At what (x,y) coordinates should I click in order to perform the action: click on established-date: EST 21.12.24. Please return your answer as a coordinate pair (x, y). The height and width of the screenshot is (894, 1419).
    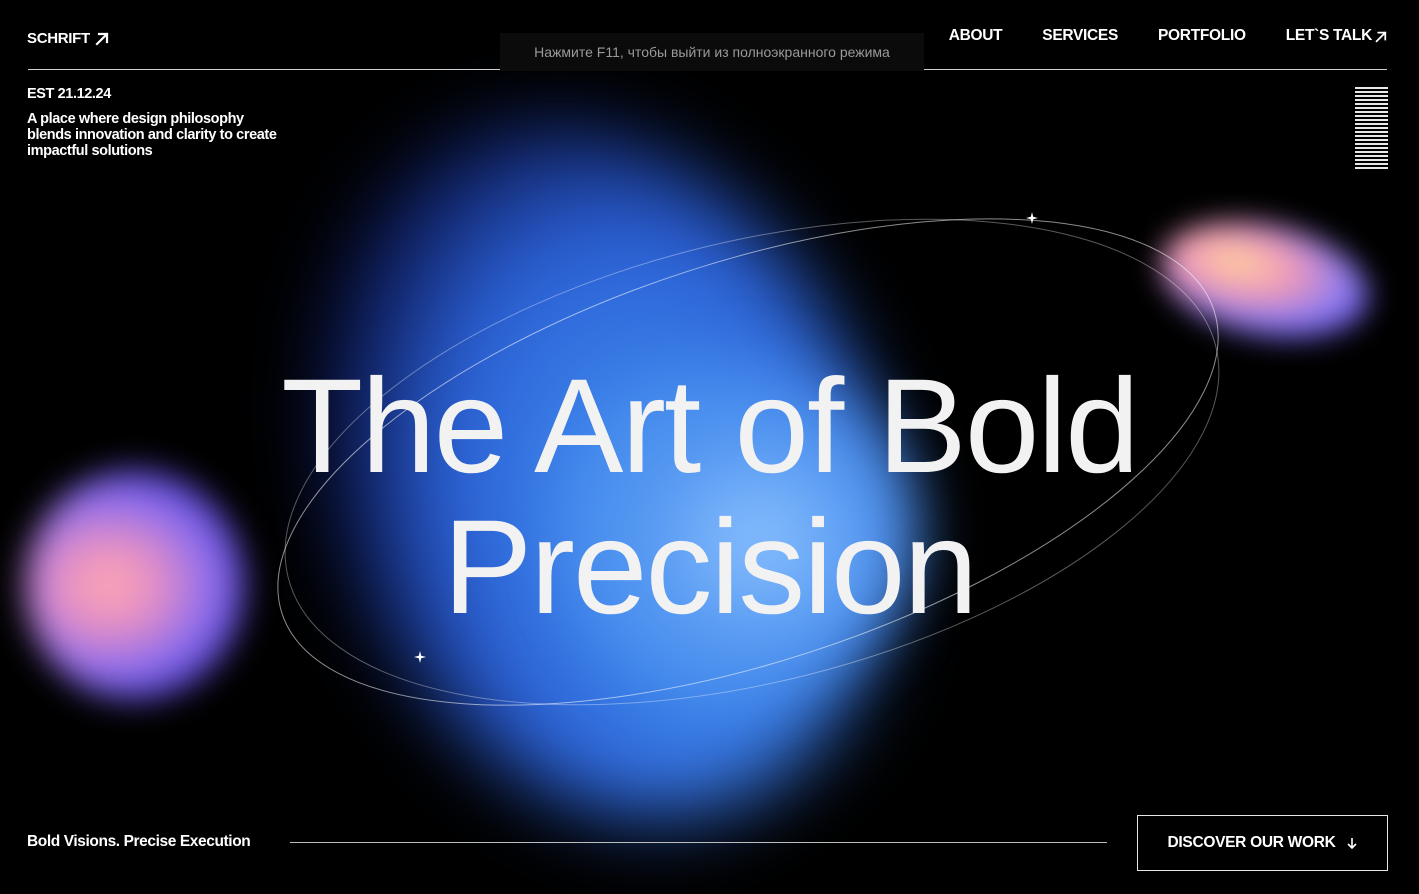
    Looking at the image, I should click on (69, 94).